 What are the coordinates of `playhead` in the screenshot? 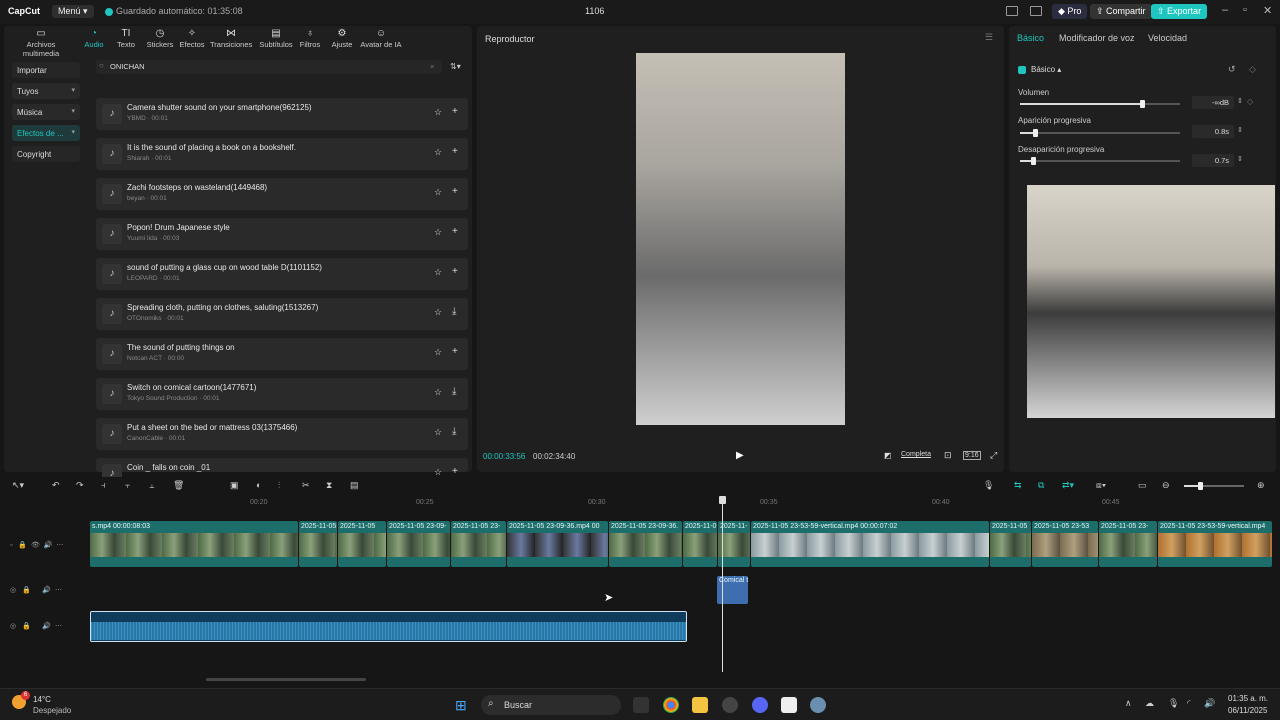 It's located at (722, 584).